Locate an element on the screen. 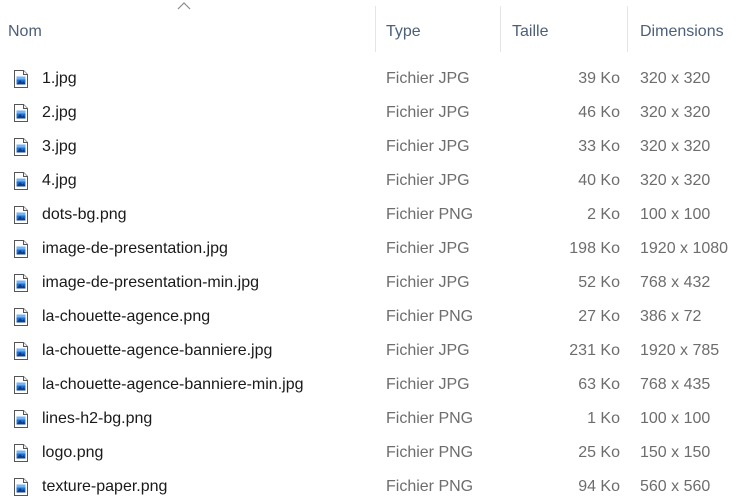 This screenshot has width=742, height=500. file-size: 198 Ko is located at coordinates (594, 248).